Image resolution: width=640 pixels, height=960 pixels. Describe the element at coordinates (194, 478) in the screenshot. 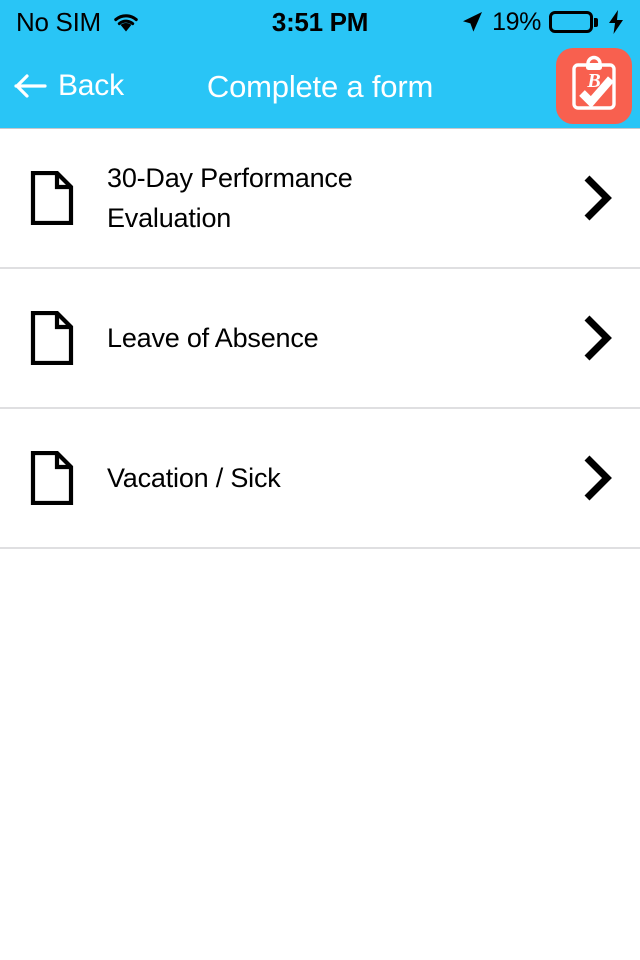

I see `list-item-label: Vacation / Sick` at that location.